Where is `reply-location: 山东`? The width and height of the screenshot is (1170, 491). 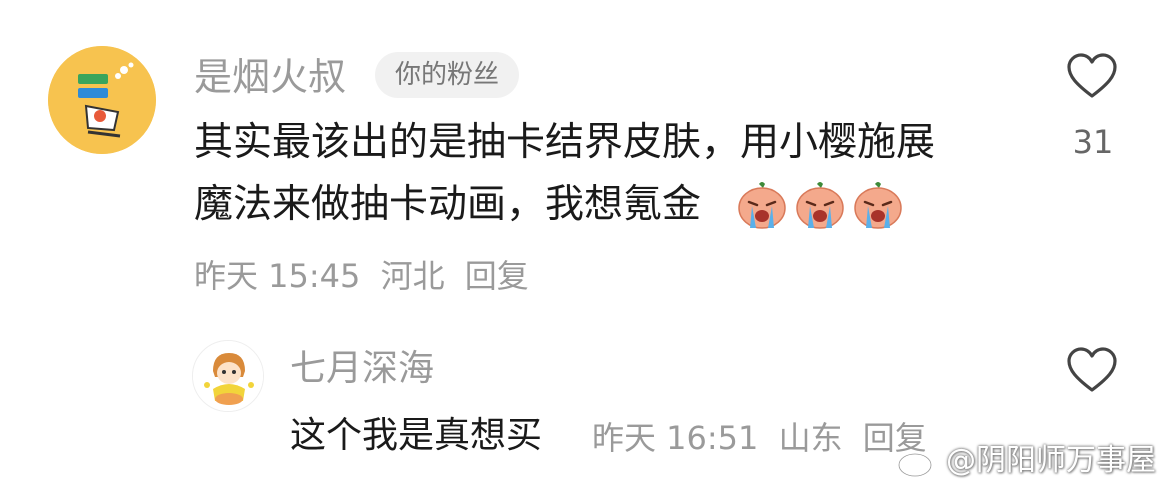 reply-location: 山东 is located at coordinates (810, 438).